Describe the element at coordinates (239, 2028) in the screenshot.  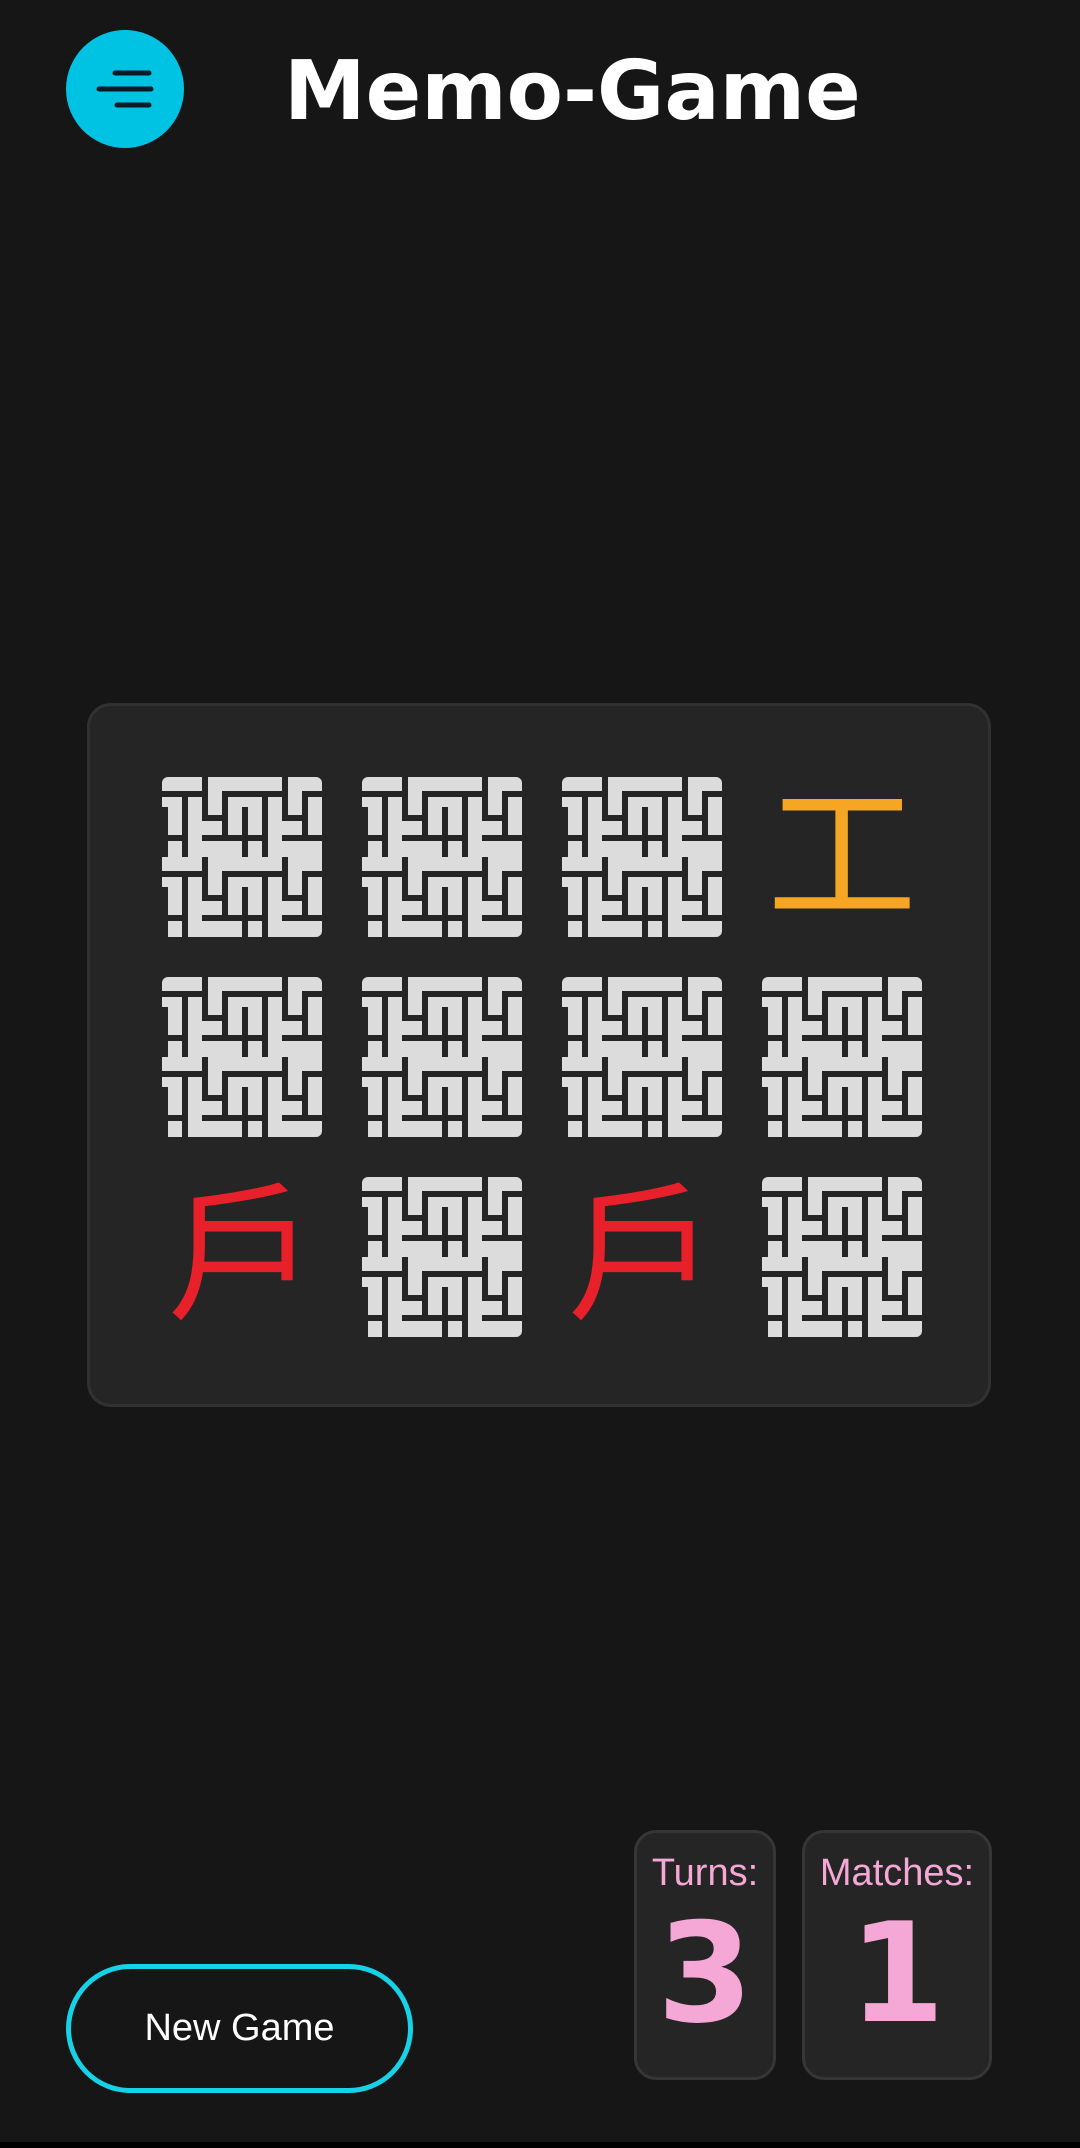
I see `new-game-button: New Game` at that location.